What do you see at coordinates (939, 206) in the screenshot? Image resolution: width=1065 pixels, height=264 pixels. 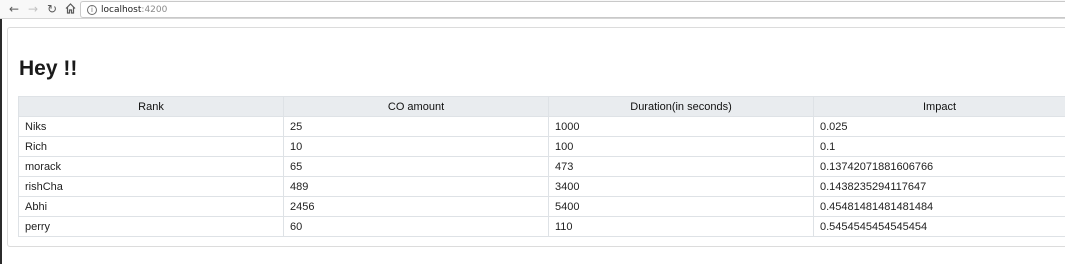 I see `cell-impact: 0.45481481481481484` at bounding box center [939, 206].